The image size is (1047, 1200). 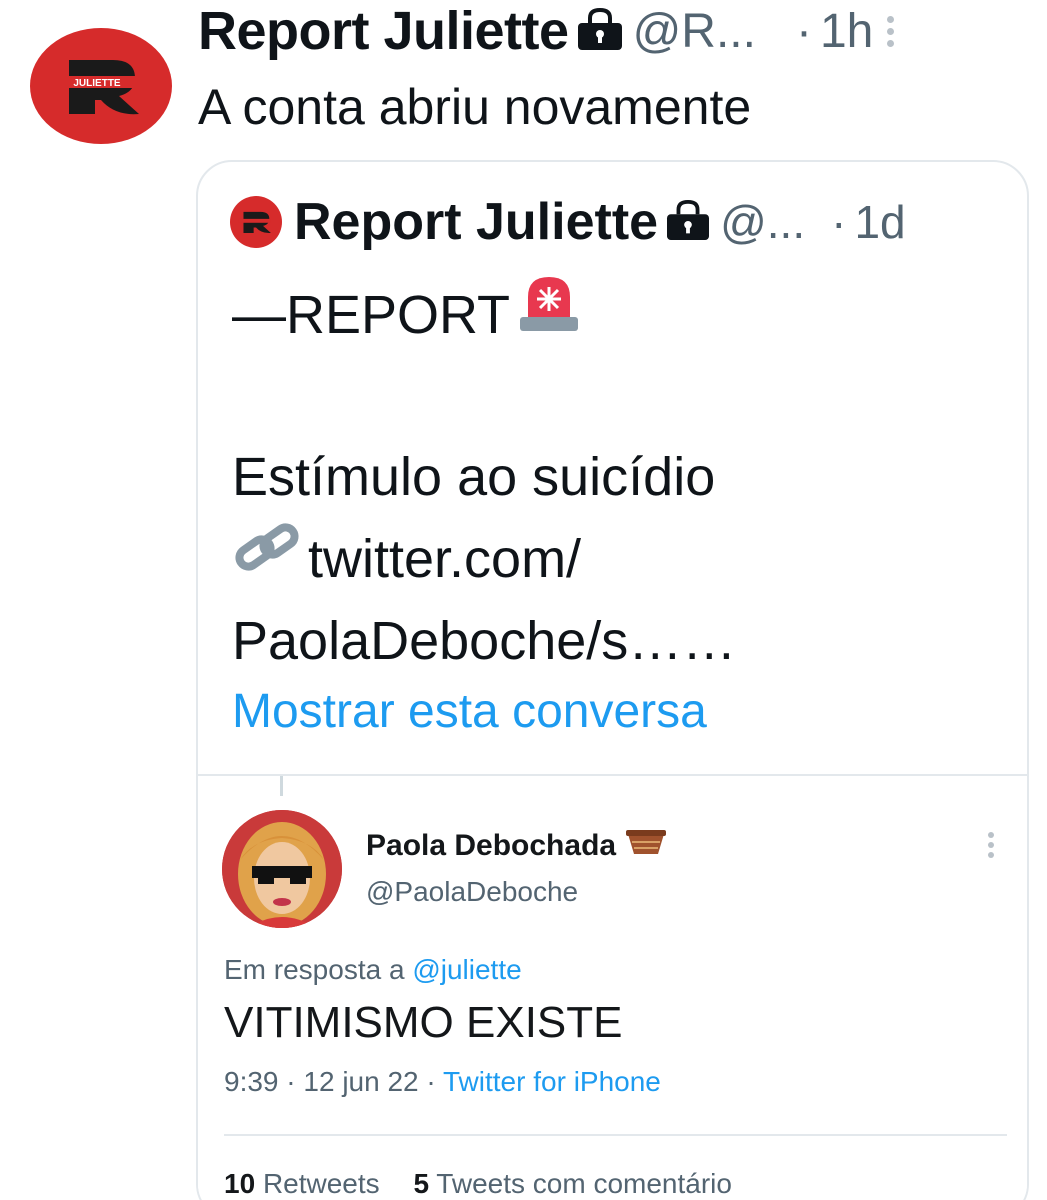 I want to click on embedded-date: 12 jun 22, so click(x=361, y=1081).